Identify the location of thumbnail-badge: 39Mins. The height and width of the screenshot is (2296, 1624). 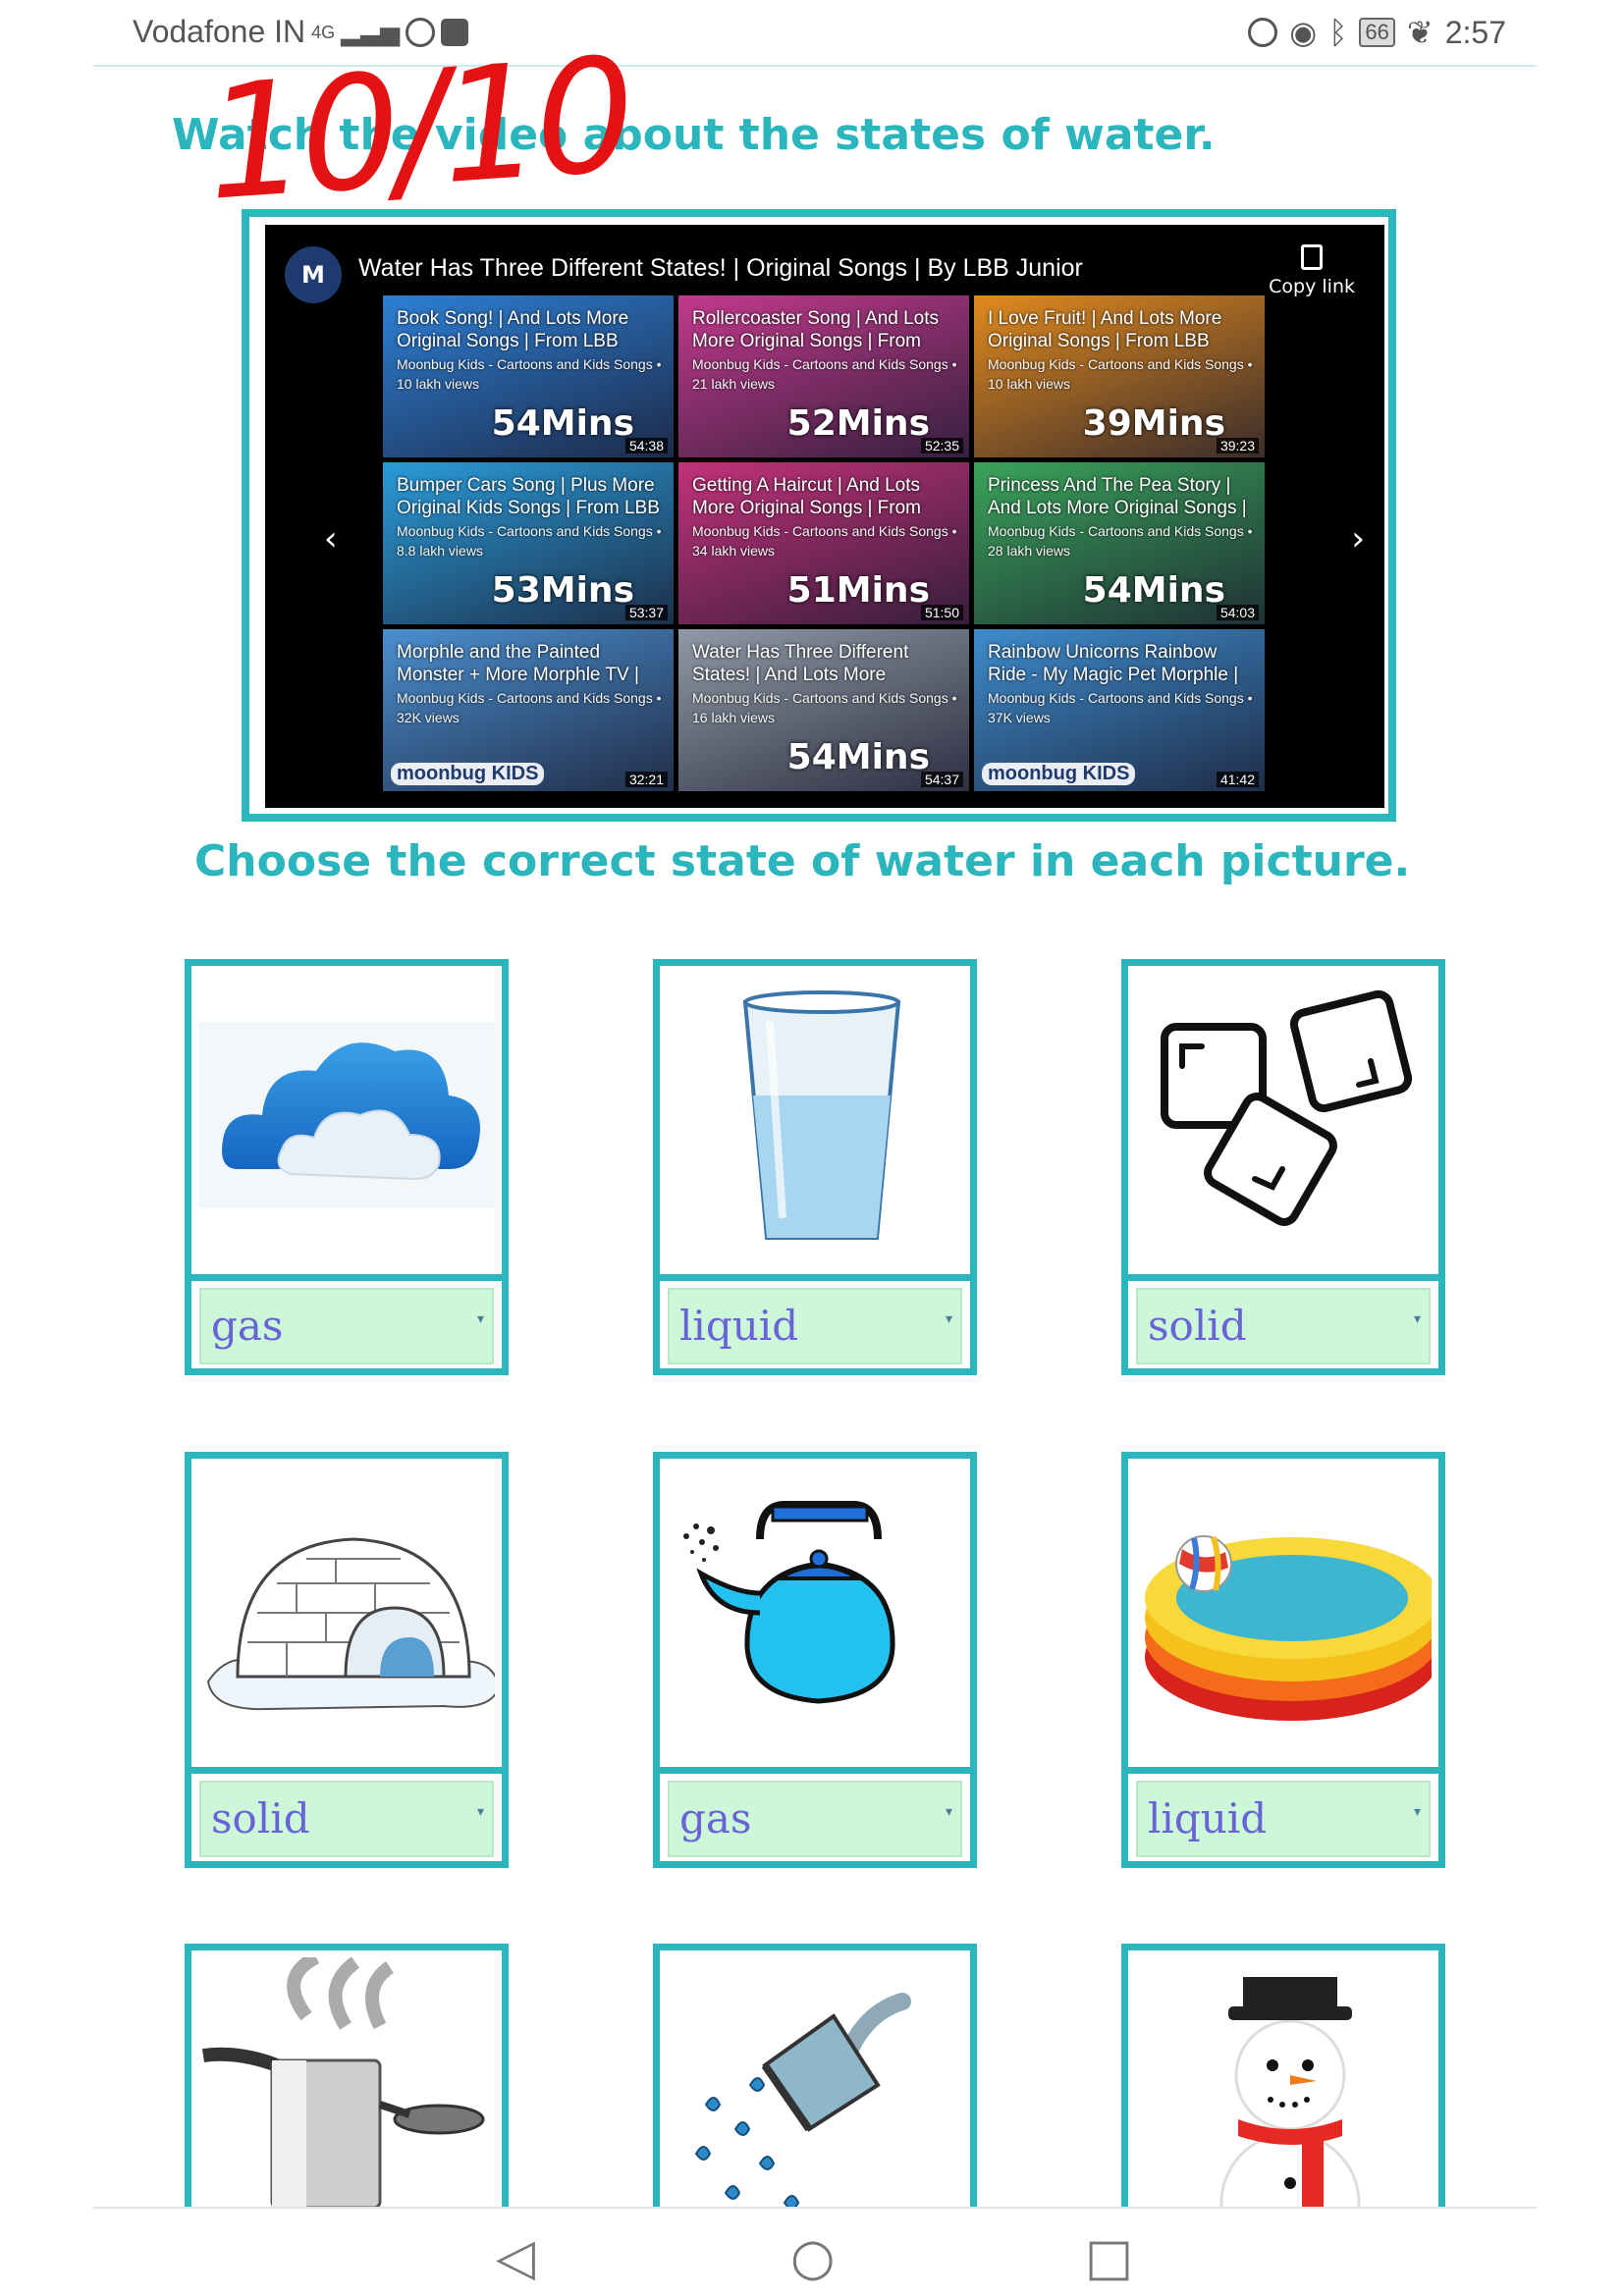
(1153, 424).